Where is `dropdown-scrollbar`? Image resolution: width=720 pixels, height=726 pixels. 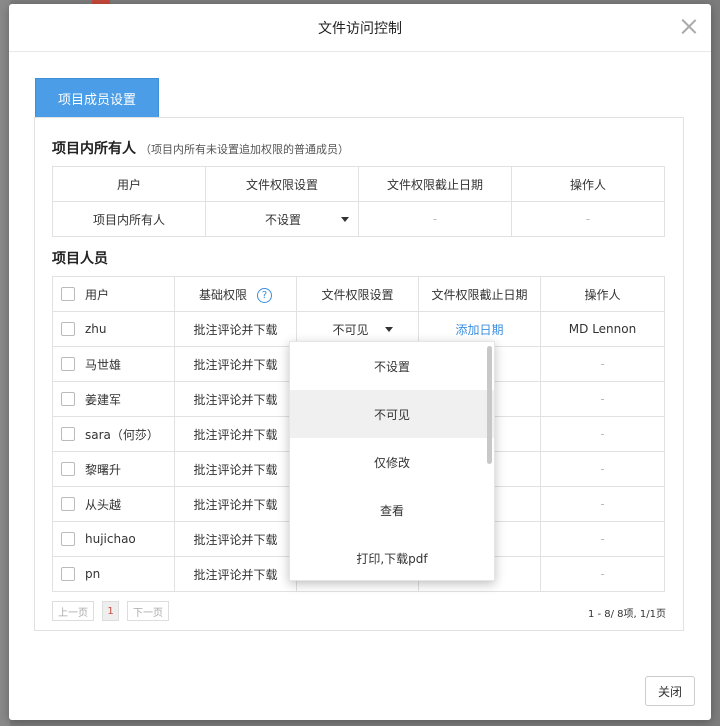
dropdown-scrollbar is located at coordinates (489, 405).